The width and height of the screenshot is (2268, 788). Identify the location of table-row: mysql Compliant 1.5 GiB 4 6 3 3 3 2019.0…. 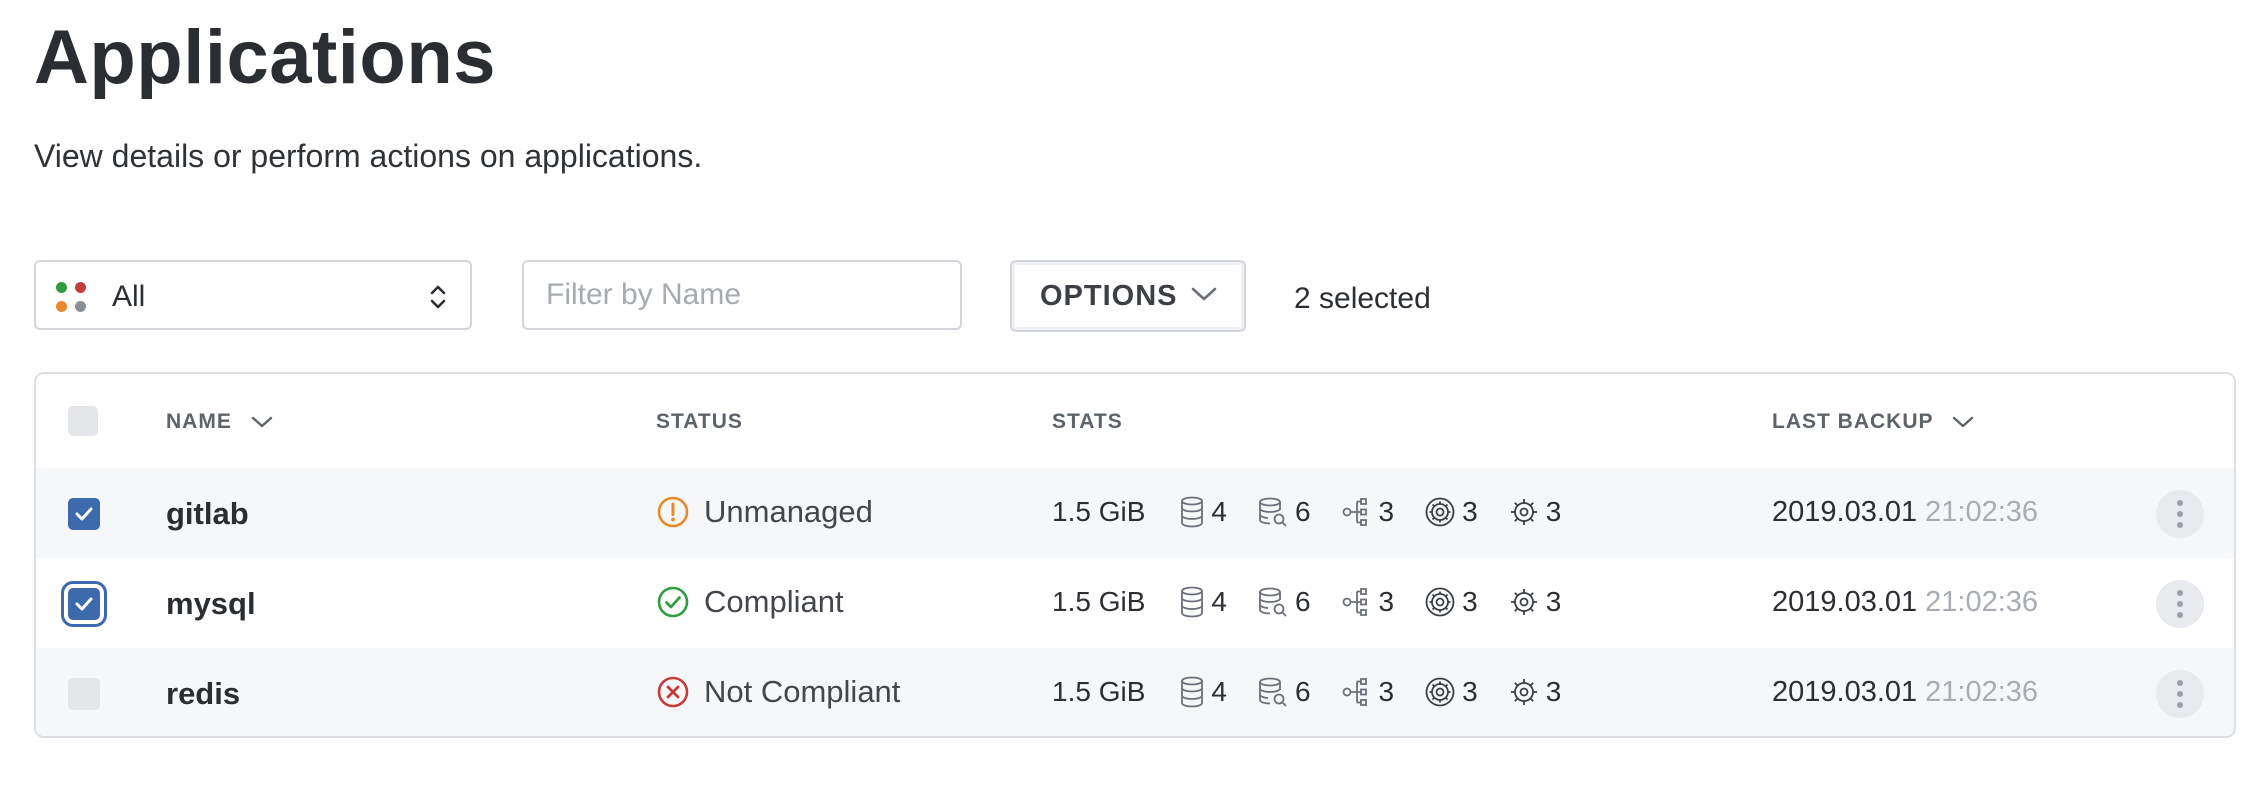
(1135, 603).